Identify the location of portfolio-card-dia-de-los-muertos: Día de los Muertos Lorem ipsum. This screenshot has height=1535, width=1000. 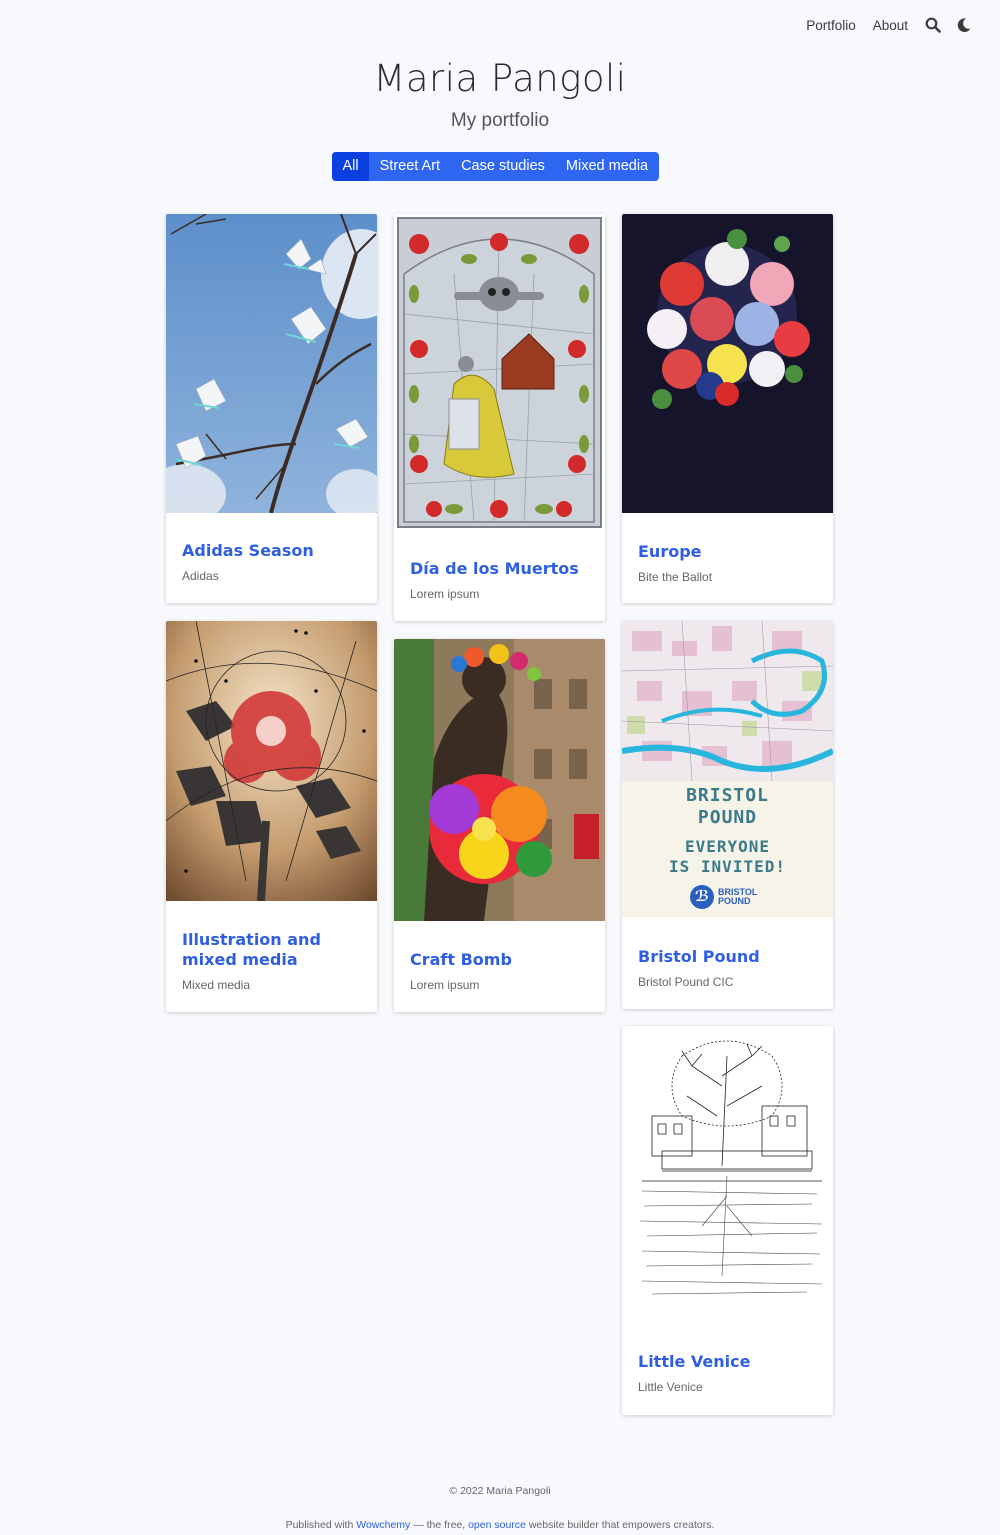
(499, 417).